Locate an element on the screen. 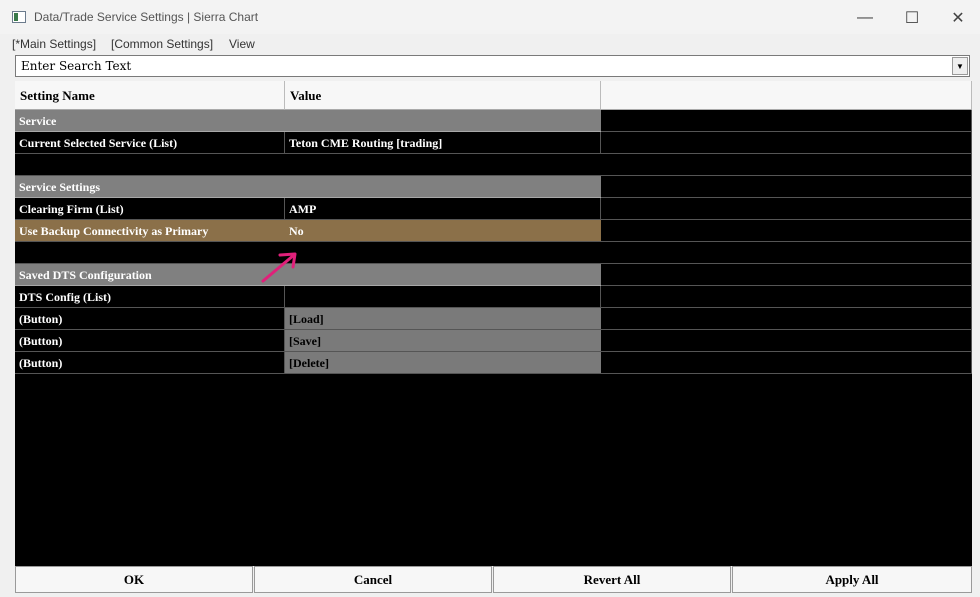  section-row-service: Service is located at coordinates (493, 121).